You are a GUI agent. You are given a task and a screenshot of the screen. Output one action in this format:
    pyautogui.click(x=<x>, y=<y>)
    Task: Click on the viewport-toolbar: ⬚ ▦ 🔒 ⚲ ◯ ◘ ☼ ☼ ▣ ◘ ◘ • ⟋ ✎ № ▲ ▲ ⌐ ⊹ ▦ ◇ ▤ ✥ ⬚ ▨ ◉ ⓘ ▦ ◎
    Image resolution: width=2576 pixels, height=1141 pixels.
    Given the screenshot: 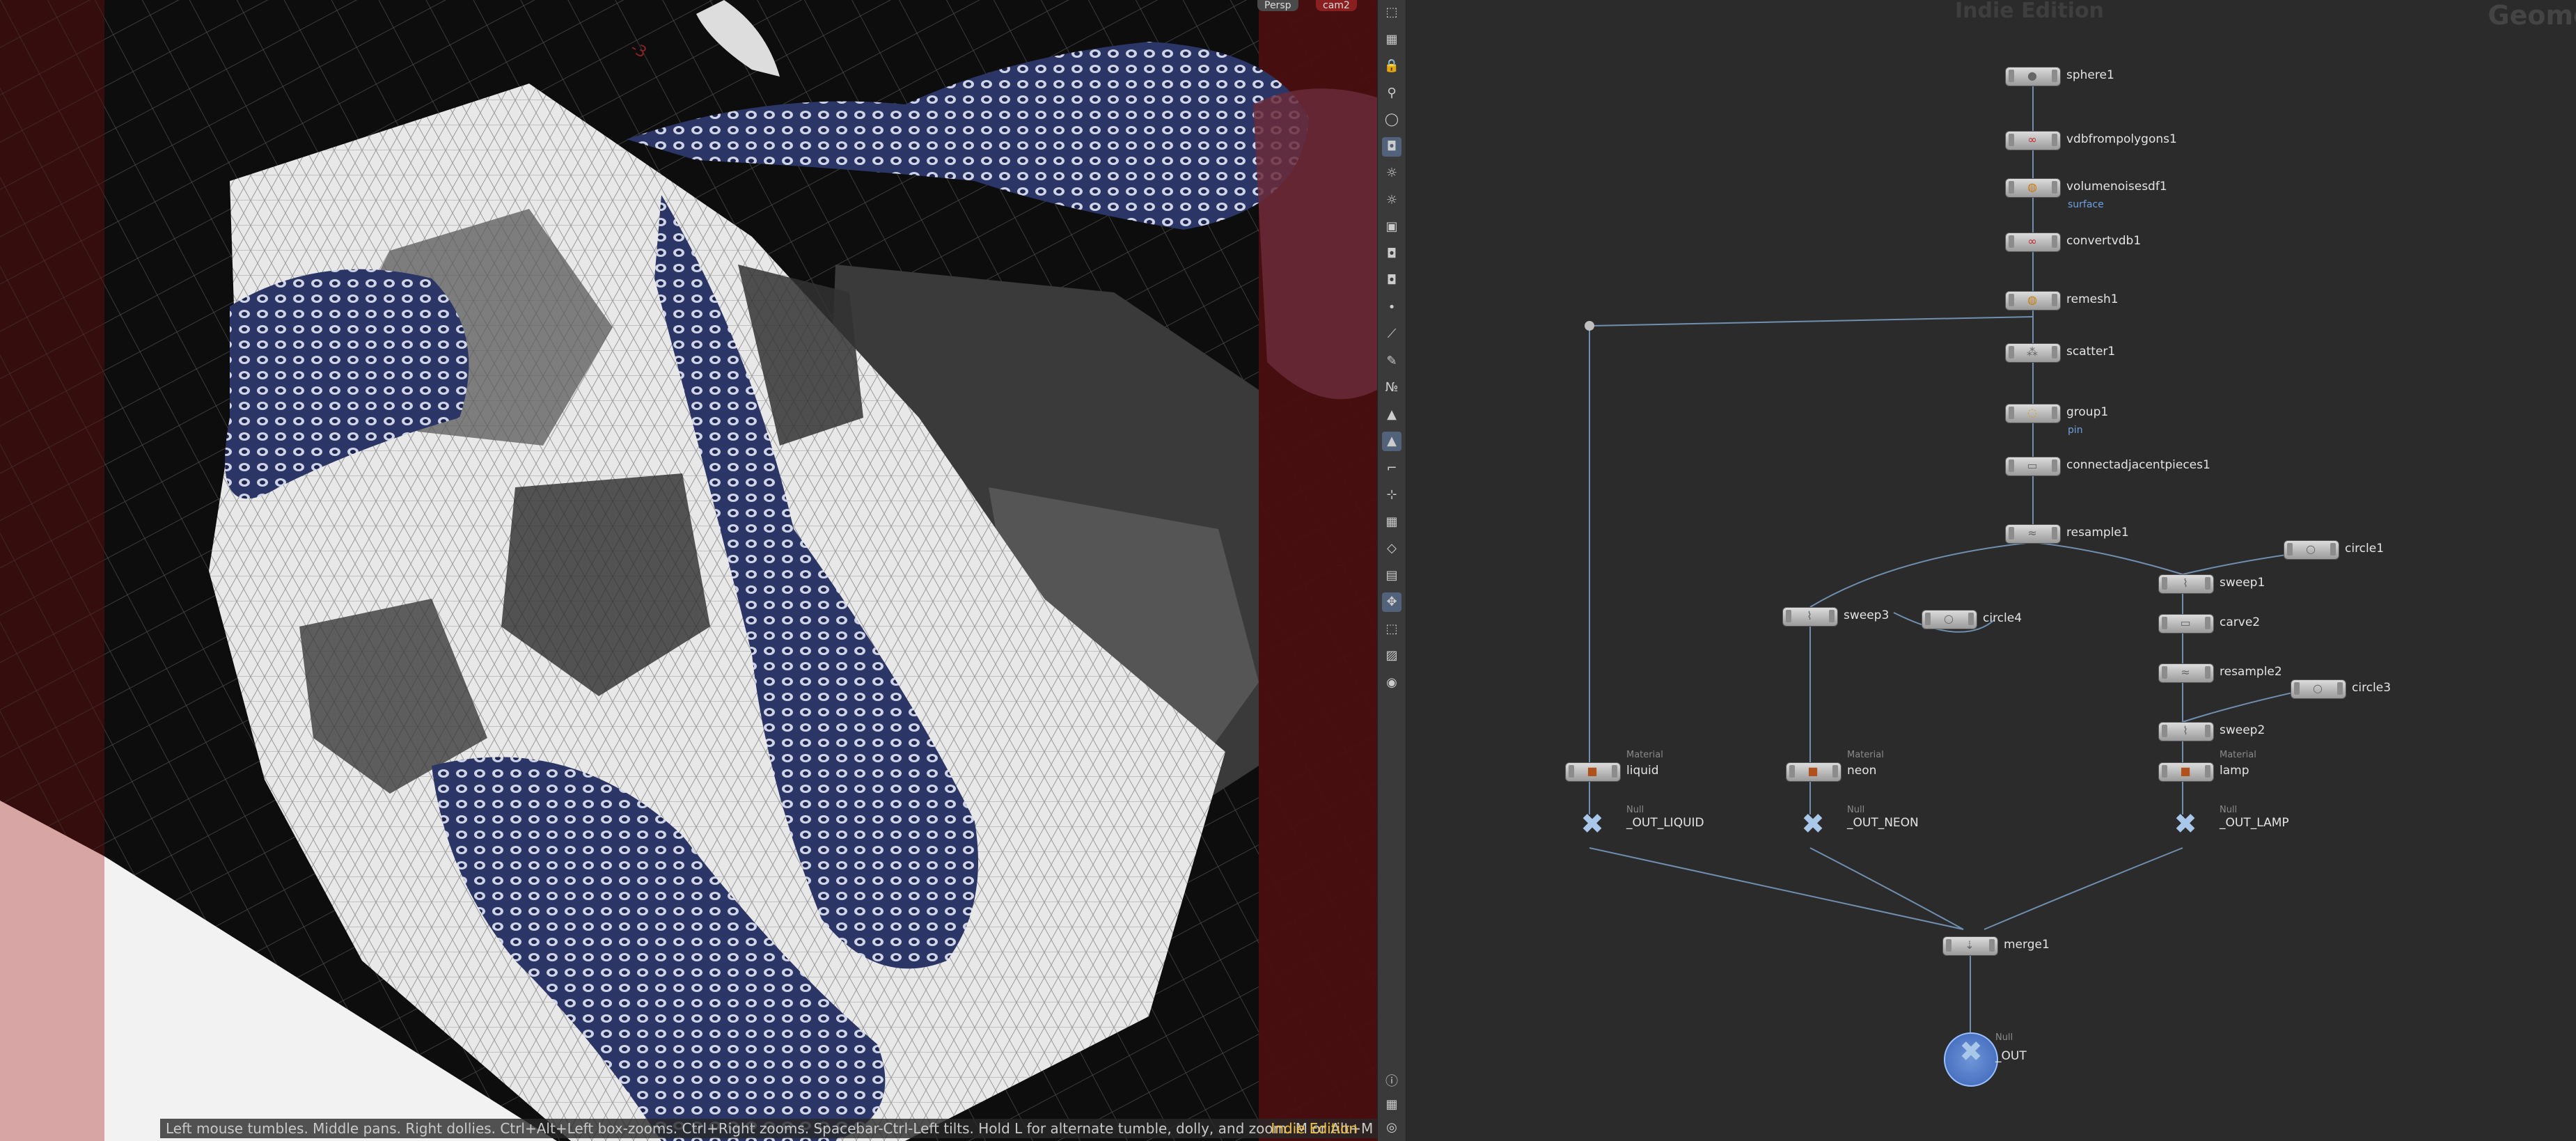 What is the action you would take?
    pyautogui.click(x=1391, y=570)
    